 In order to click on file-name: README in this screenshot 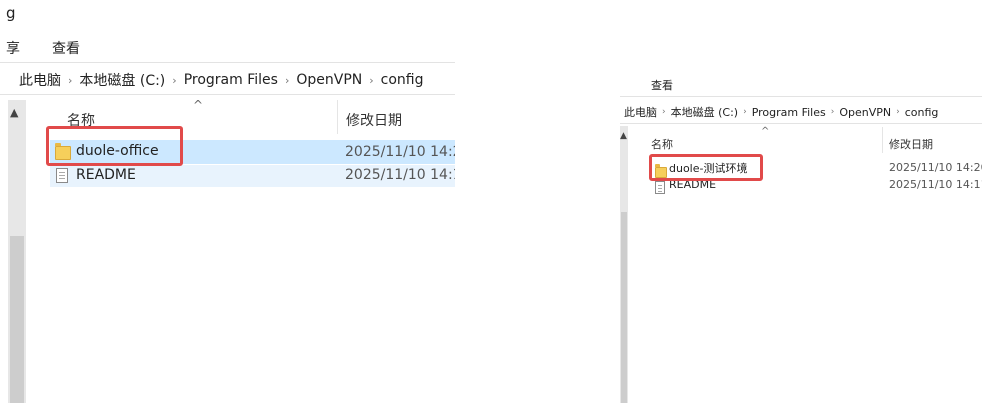, I will do `click(106, 175)`.